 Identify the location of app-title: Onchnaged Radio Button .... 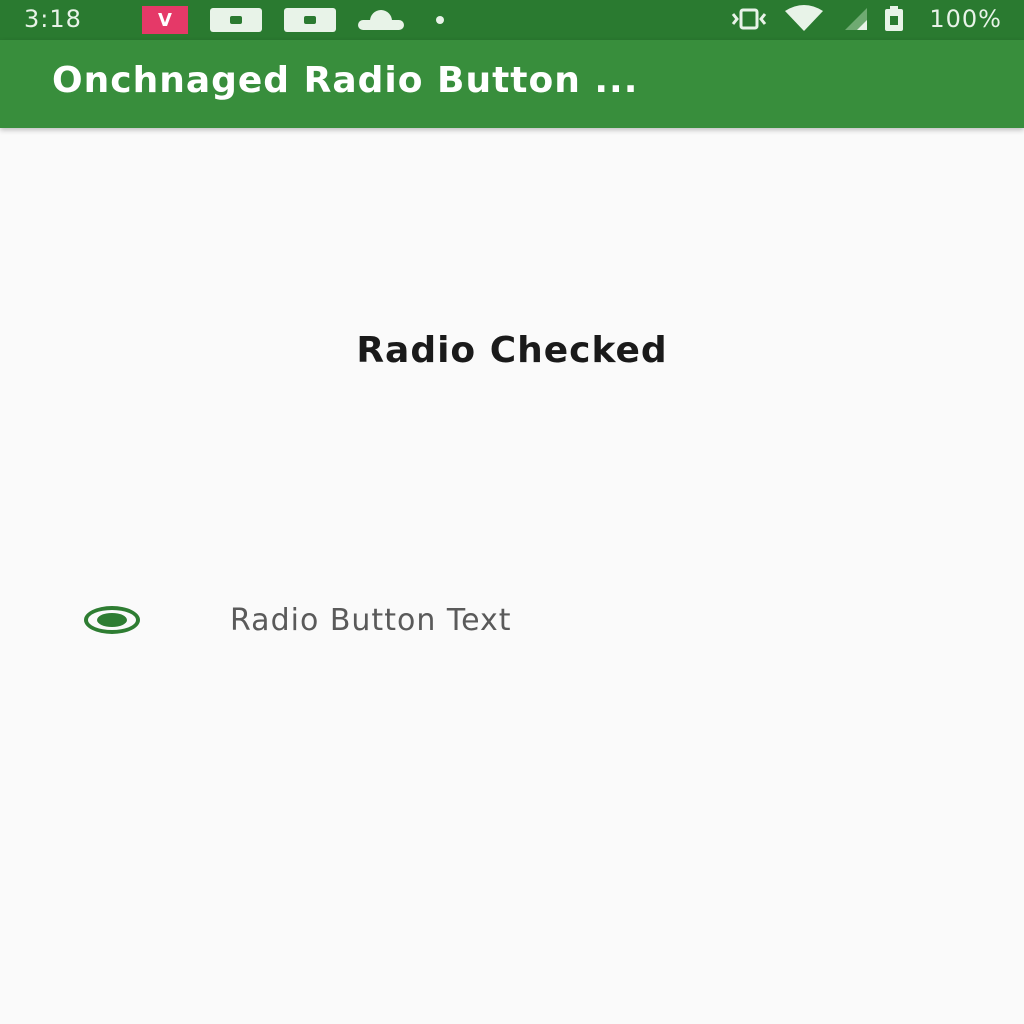
(345, 80).